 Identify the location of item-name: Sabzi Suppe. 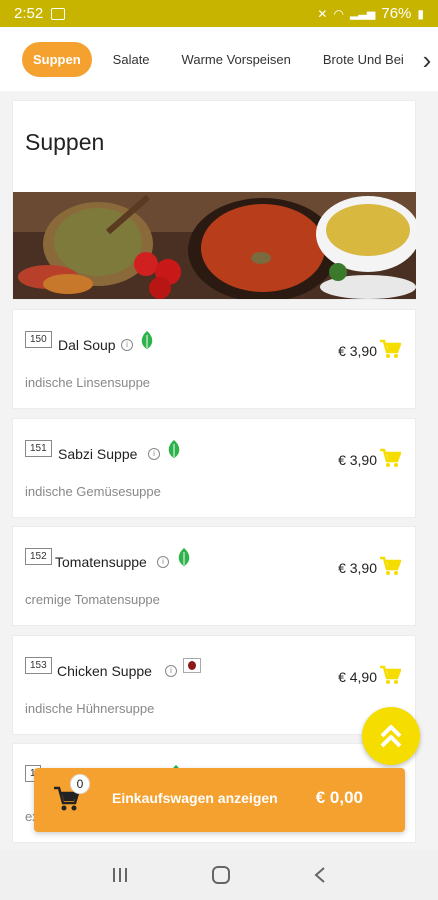
(98, 454).